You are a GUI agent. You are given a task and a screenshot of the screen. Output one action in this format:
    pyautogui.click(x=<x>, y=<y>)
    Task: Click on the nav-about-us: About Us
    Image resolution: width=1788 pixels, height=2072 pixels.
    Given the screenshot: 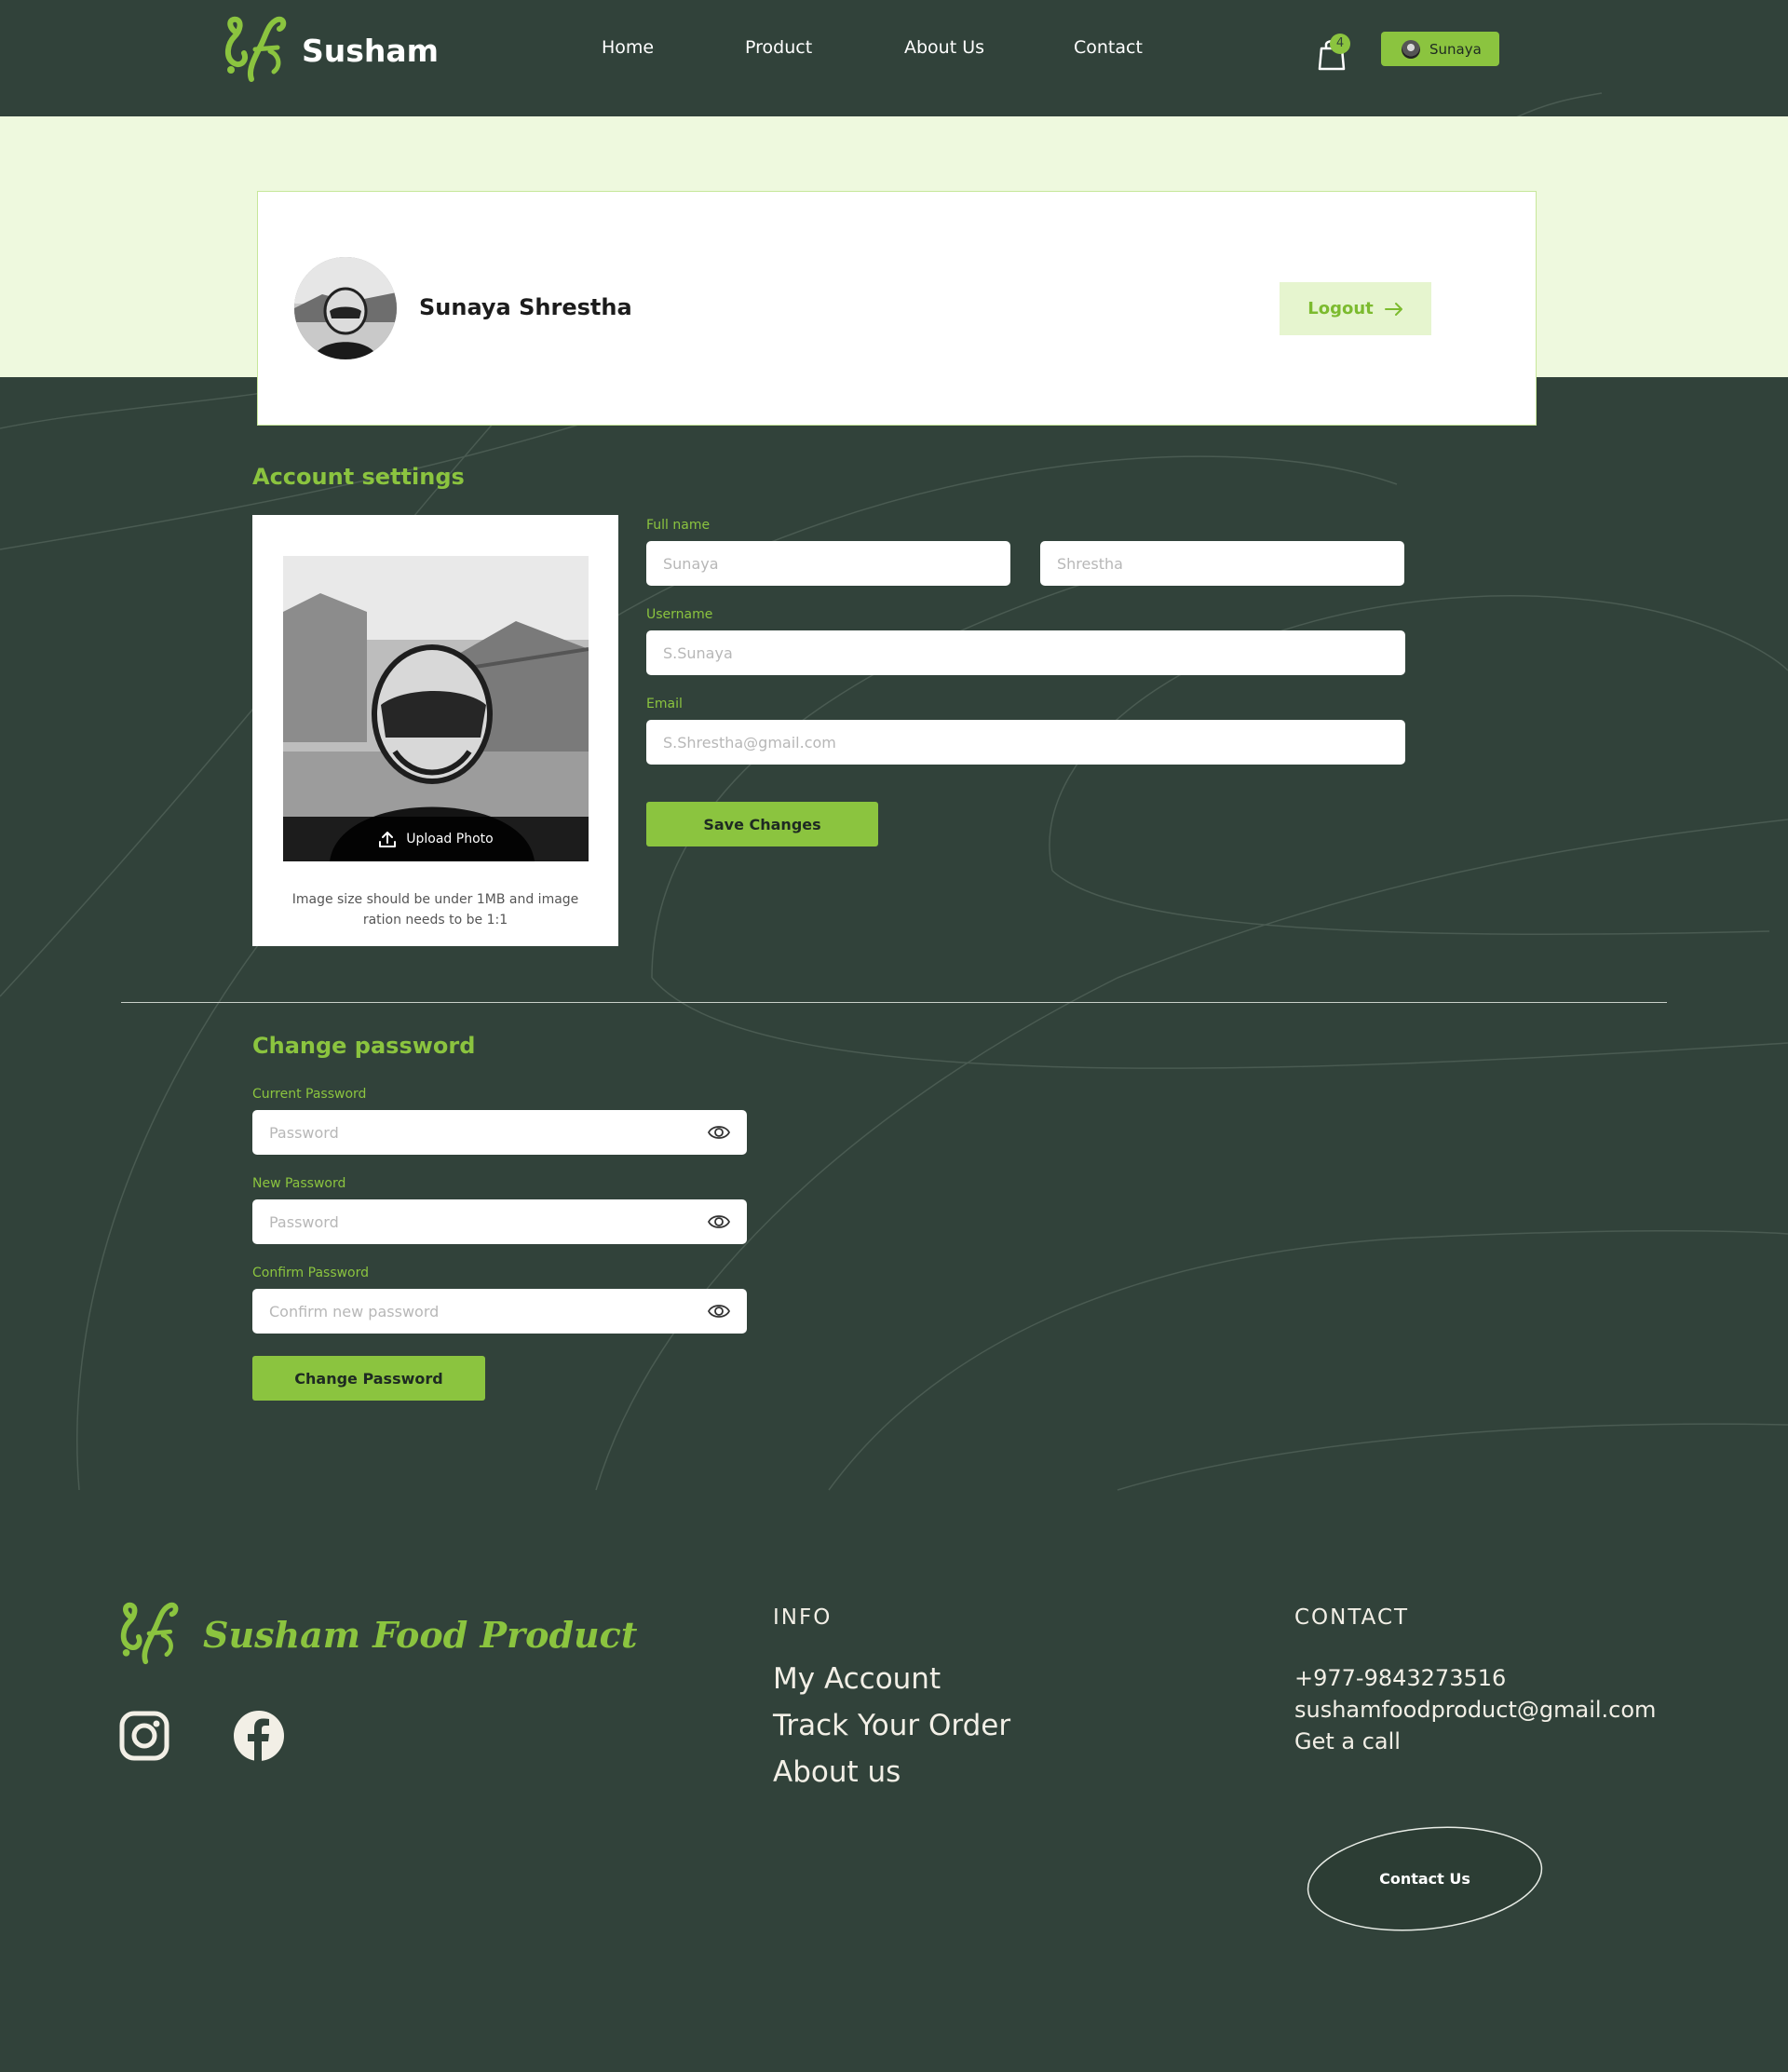 What is the action you would take?
    pyautogui.click(x=944, y=47)
    